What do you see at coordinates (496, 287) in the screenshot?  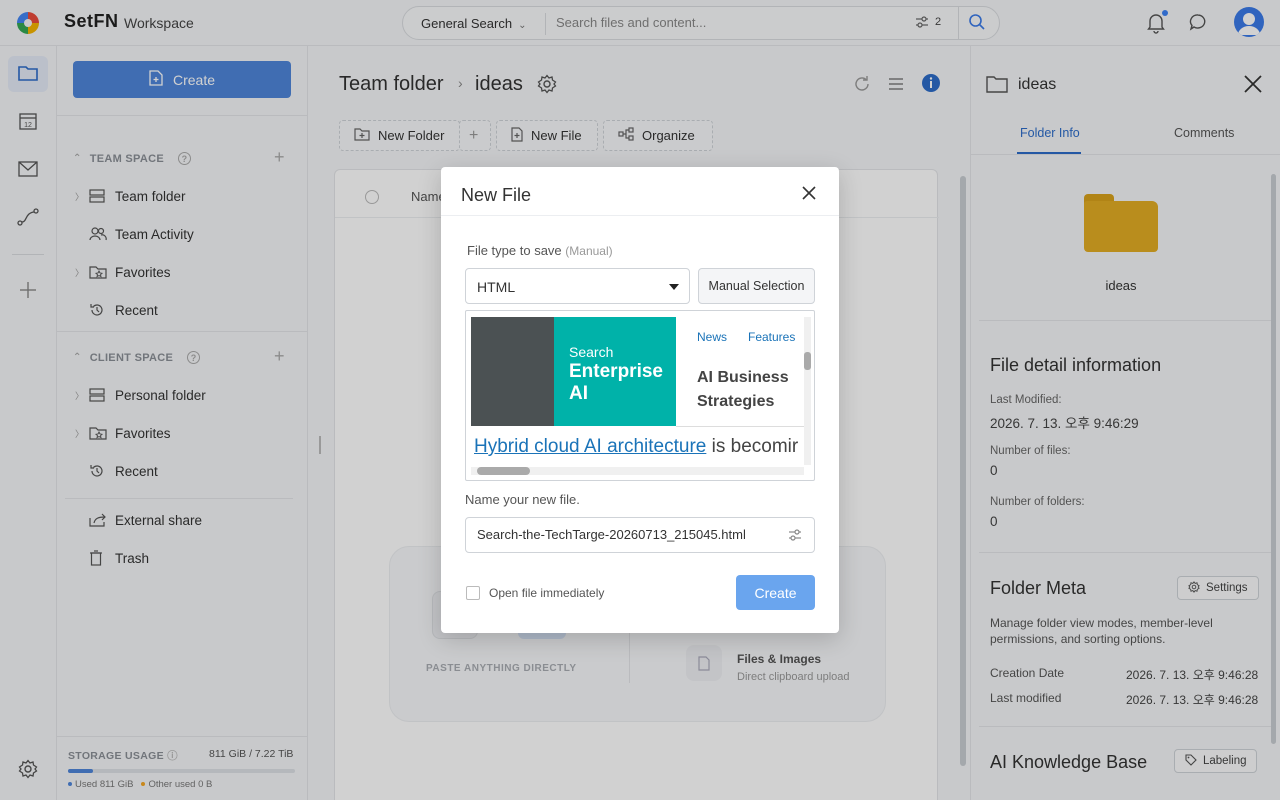 I see `file-type-value: HTML` at bounding box center [496, 287].